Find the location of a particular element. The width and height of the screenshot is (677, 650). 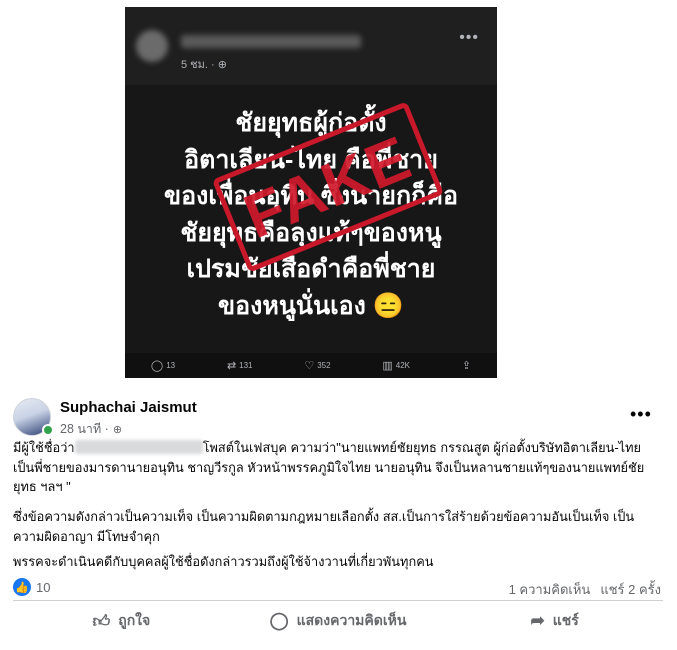

views-stat: ▥ 42K is located at coordinates (396, 365).